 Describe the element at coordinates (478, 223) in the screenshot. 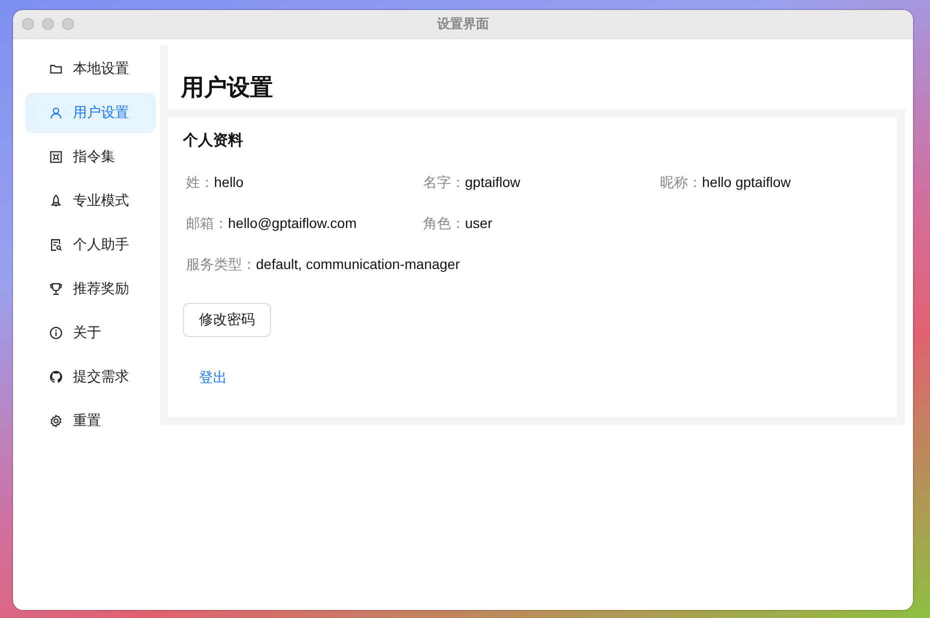

I see `field-value: user` at that location.